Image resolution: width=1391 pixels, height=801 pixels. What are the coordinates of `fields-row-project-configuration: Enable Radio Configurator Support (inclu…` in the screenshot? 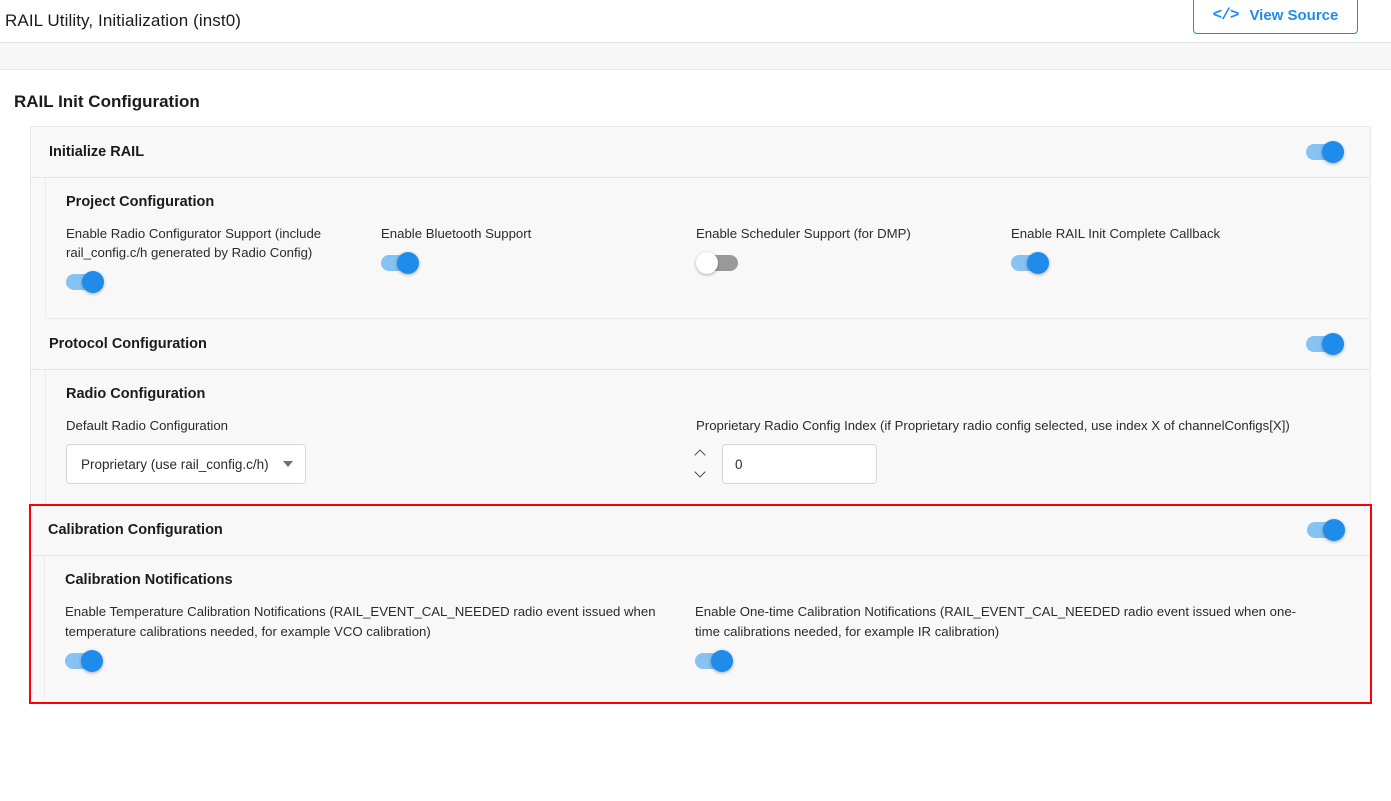 It's located at (718, 261).